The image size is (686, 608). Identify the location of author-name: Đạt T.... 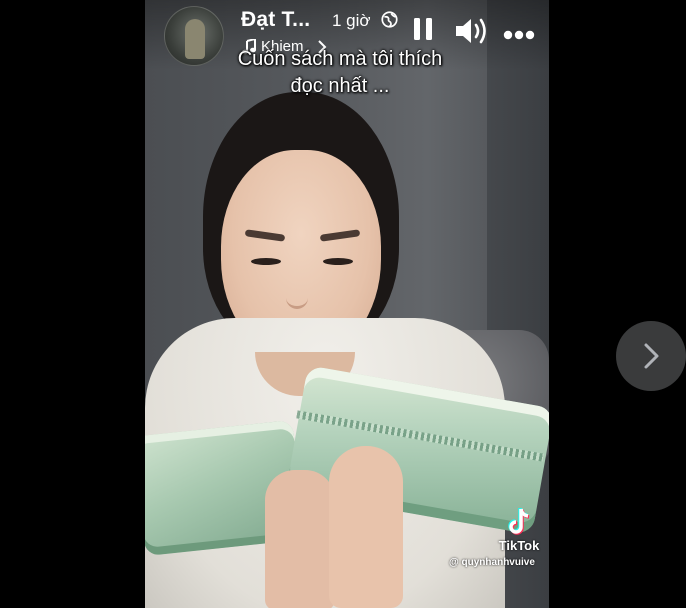
(275, 20).